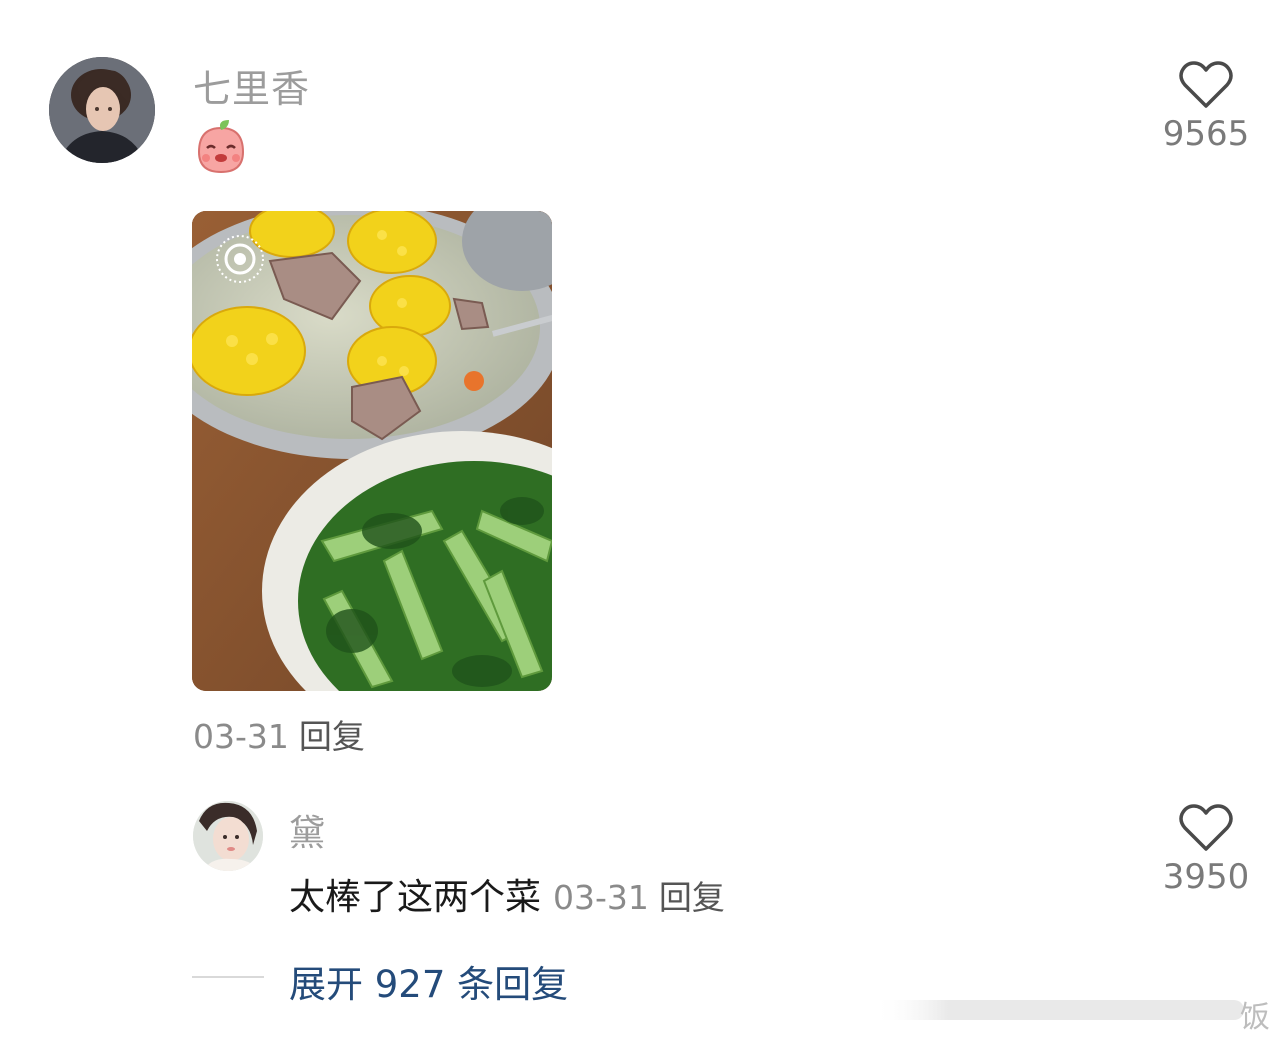 The width and height of the screenshot is (1284, 1042). What do you see at coordinates (1059, 1010) in the screenshot?
I see `watermark-bar` at bounding box center [1059, 1010].